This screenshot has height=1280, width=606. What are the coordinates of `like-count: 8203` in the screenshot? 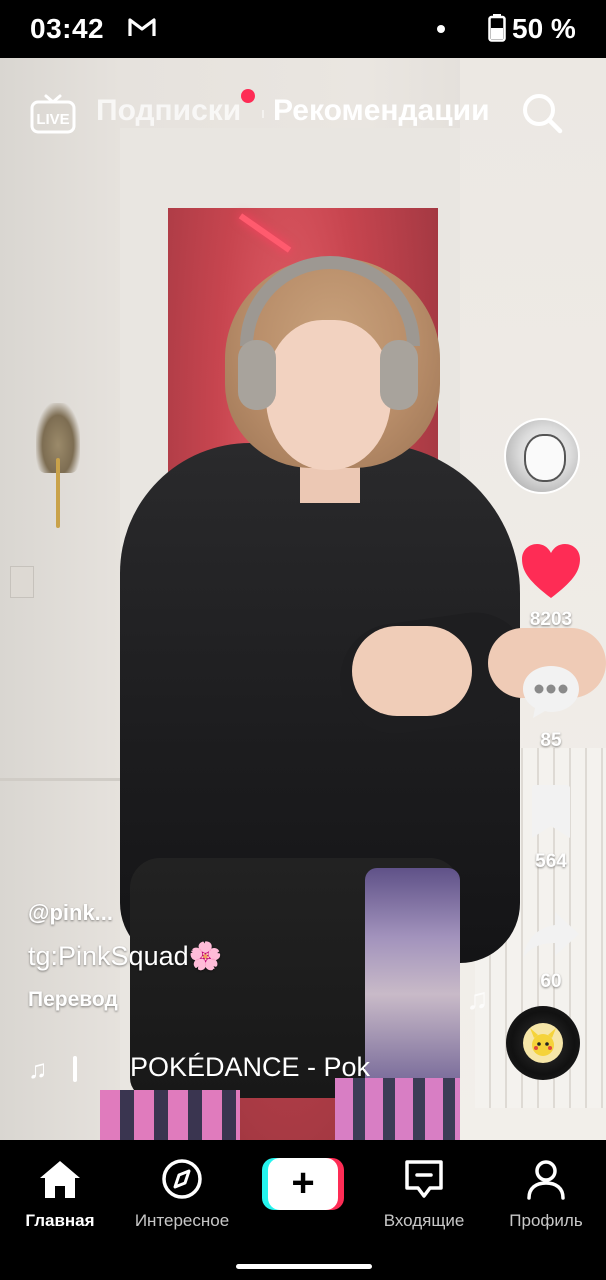 It's located at (551, 619).